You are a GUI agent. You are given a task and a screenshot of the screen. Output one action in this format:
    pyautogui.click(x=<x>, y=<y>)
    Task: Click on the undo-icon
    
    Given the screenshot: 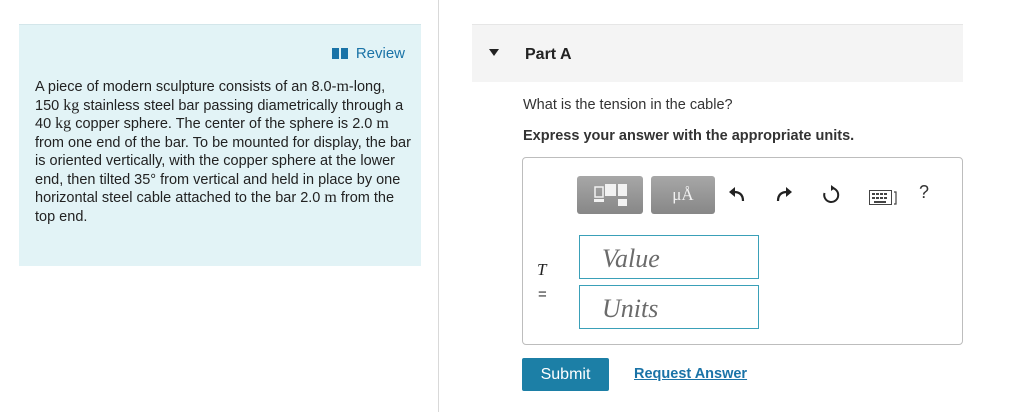 What is the action you would take?
    pyautogui.click(x=737, y=195)
    